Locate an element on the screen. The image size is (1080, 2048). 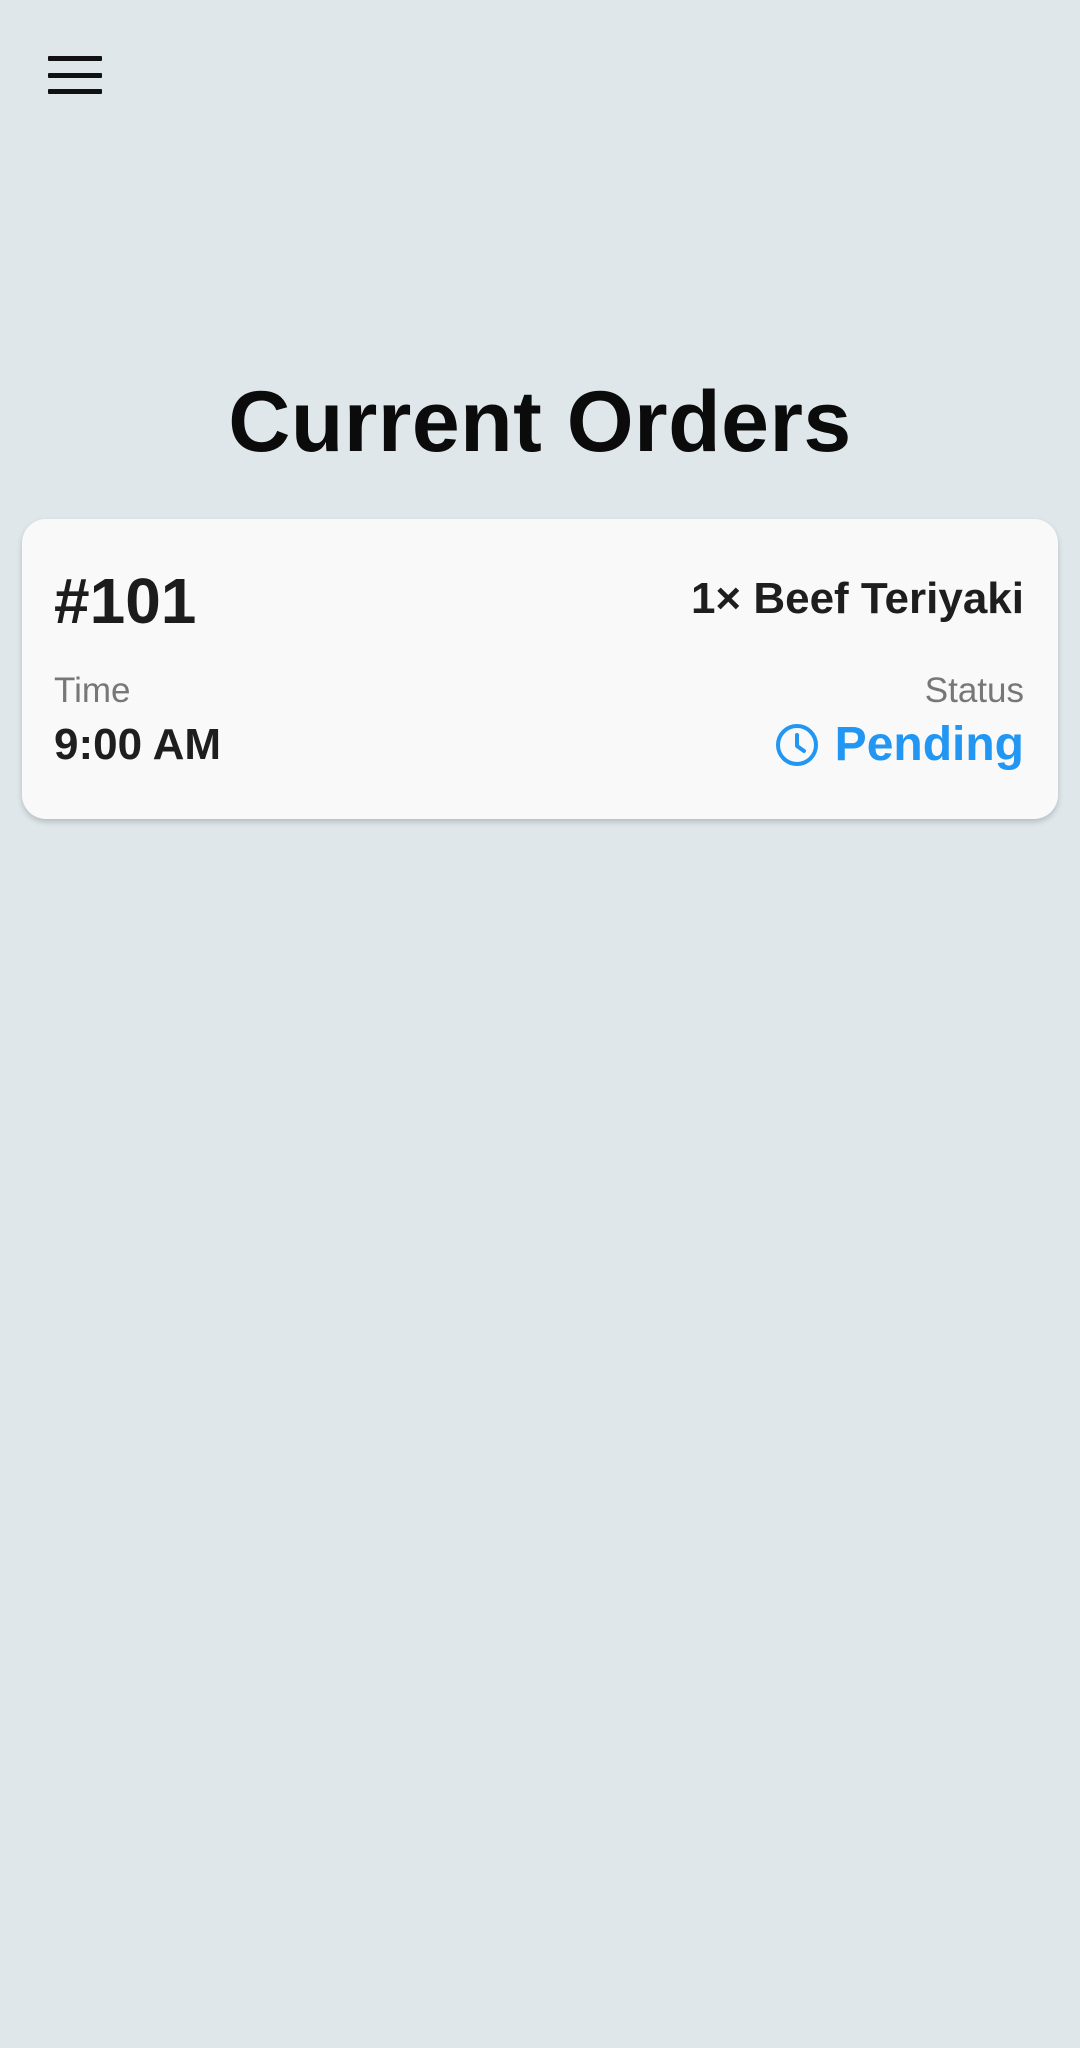
order-items: 1× Beef Teriyaki is located at coordinates (857, 598).